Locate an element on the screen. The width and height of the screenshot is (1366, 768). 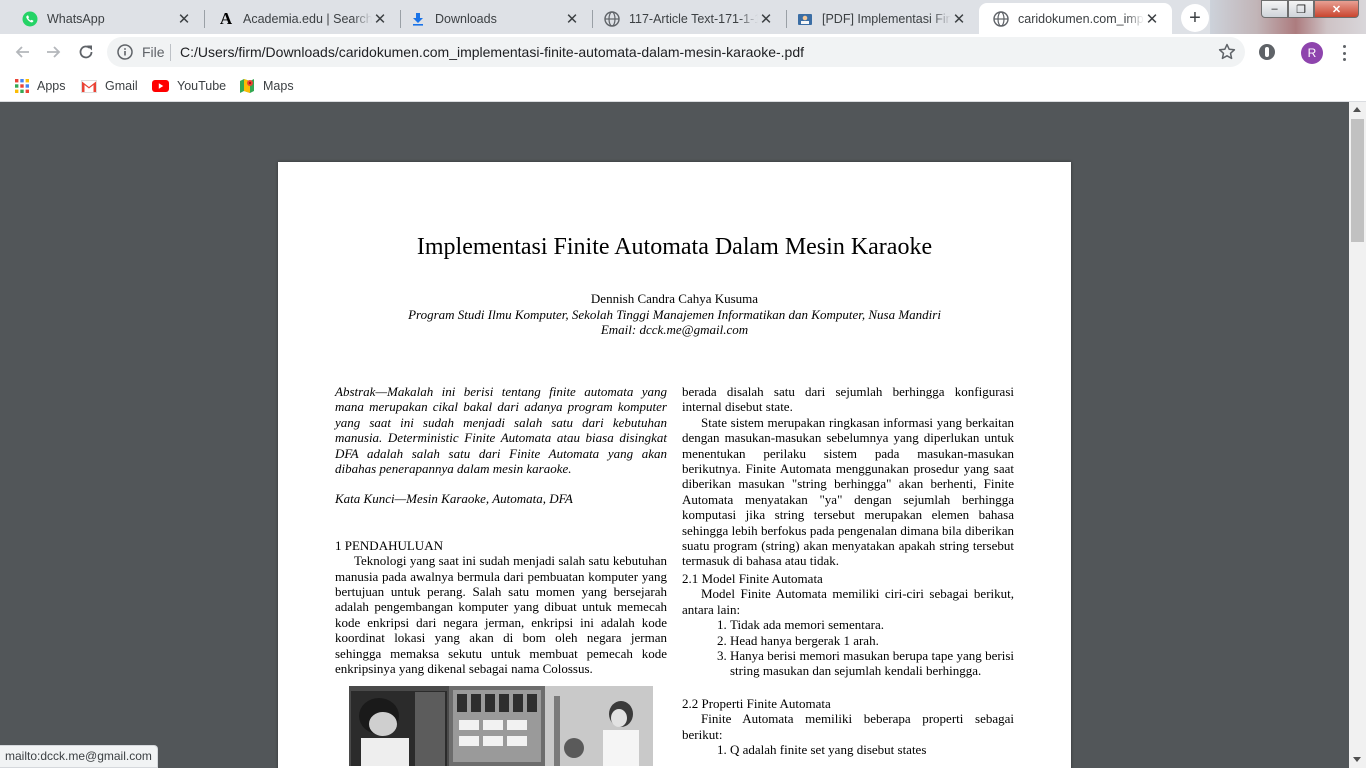
bookmark-gmail: Gmail is located at coordinates (109, 86).